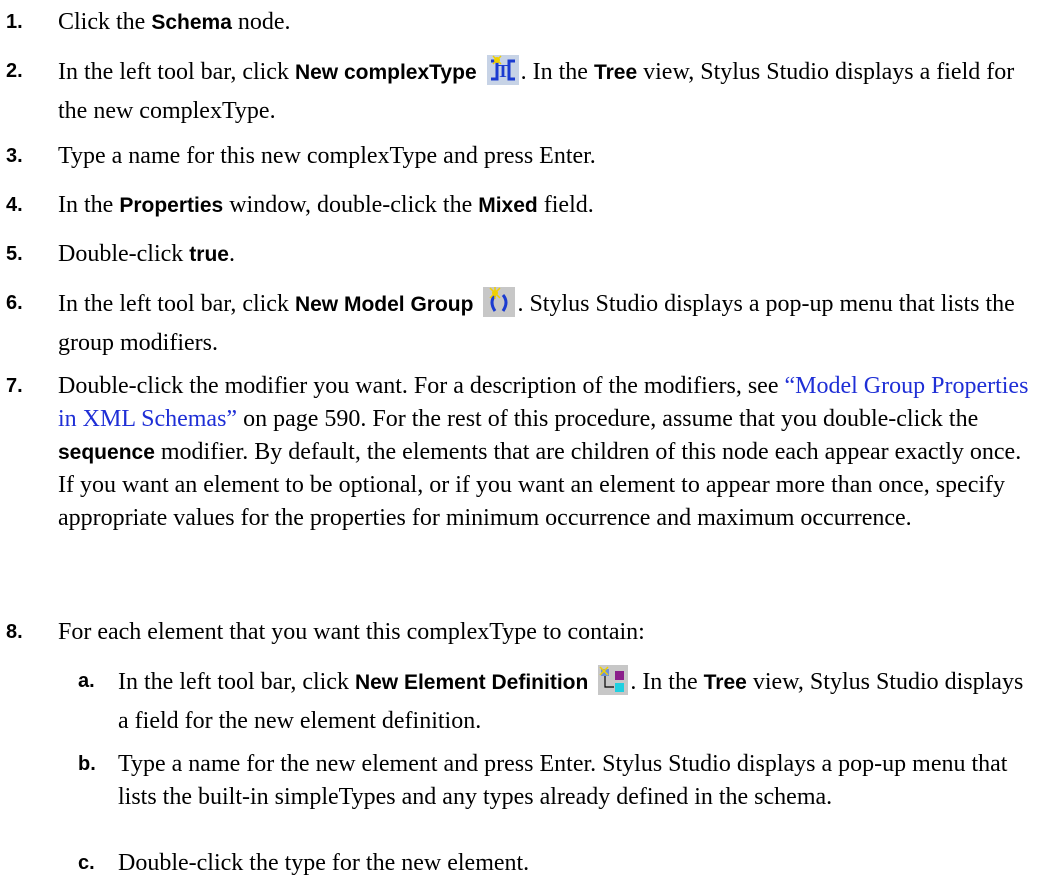  I want to click on substep-letter: c., so click(86, 863).